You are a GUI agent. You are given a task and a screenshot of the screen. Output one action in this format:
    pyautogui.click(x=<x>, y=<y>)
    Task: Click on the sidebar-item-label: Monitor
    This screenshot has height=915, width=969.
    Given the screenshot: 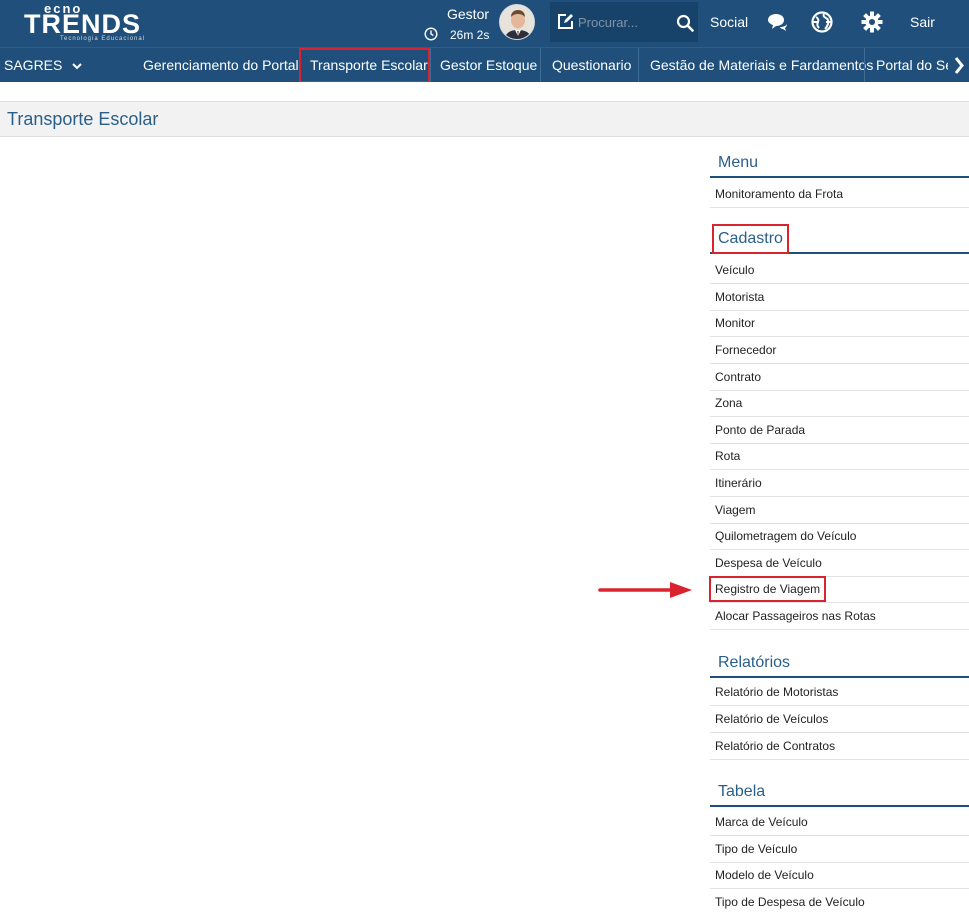 What is the action you would take?
    pyautogui.click(x=735, y=323)
    